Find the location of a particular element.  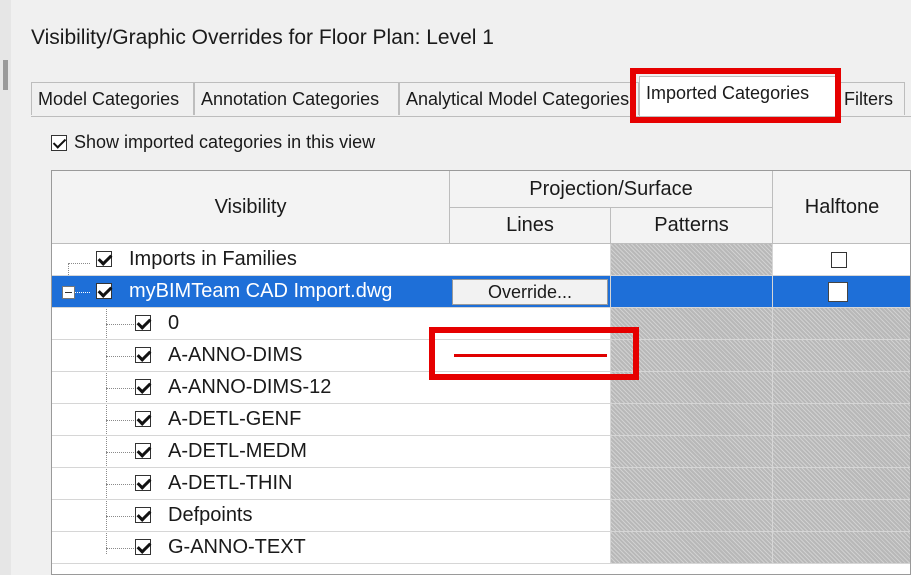

header-projection-surface: Projection/Surface is located at coordinates (611, 189).